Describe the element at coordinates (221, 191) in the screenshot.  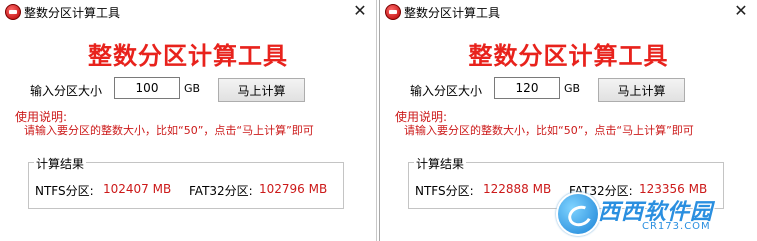
I see `fat32-label: FAT32分区:` at that location.